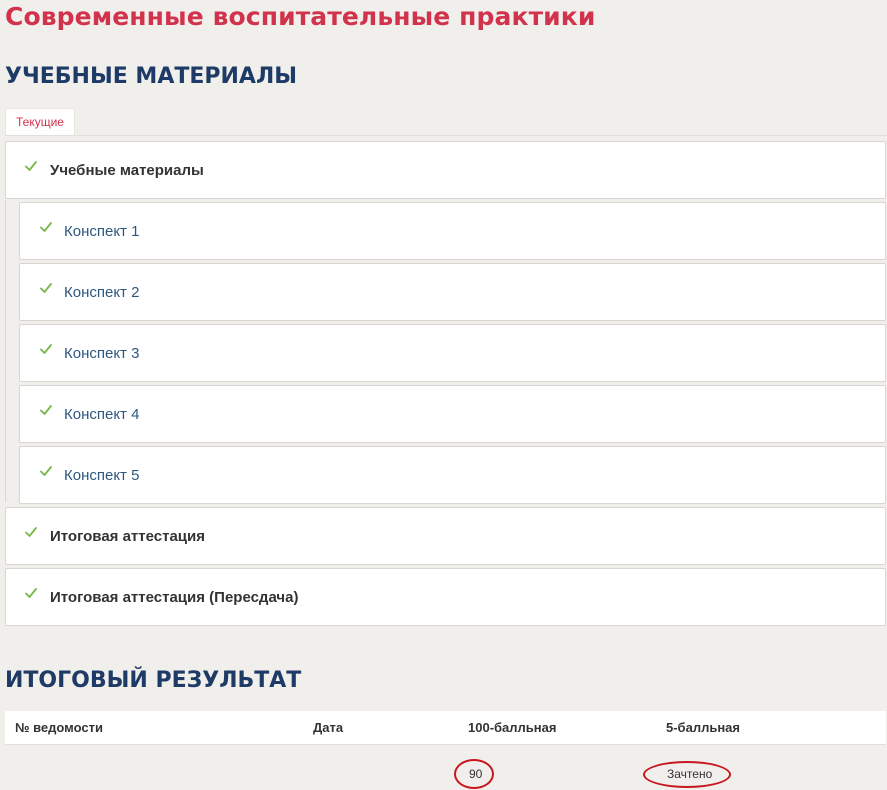 The image size is (887, 790). Describe the element at coordinates (328, 727) in the screenshot. I see `col-date: Дата` at that location.